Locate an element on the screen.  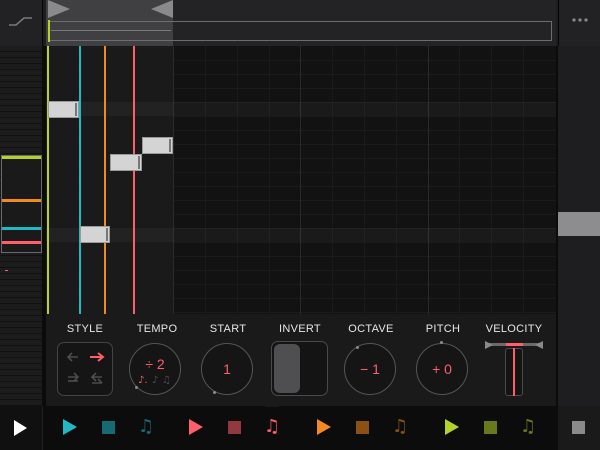
invert-switch-thumb is located at coordinates (287, 368).